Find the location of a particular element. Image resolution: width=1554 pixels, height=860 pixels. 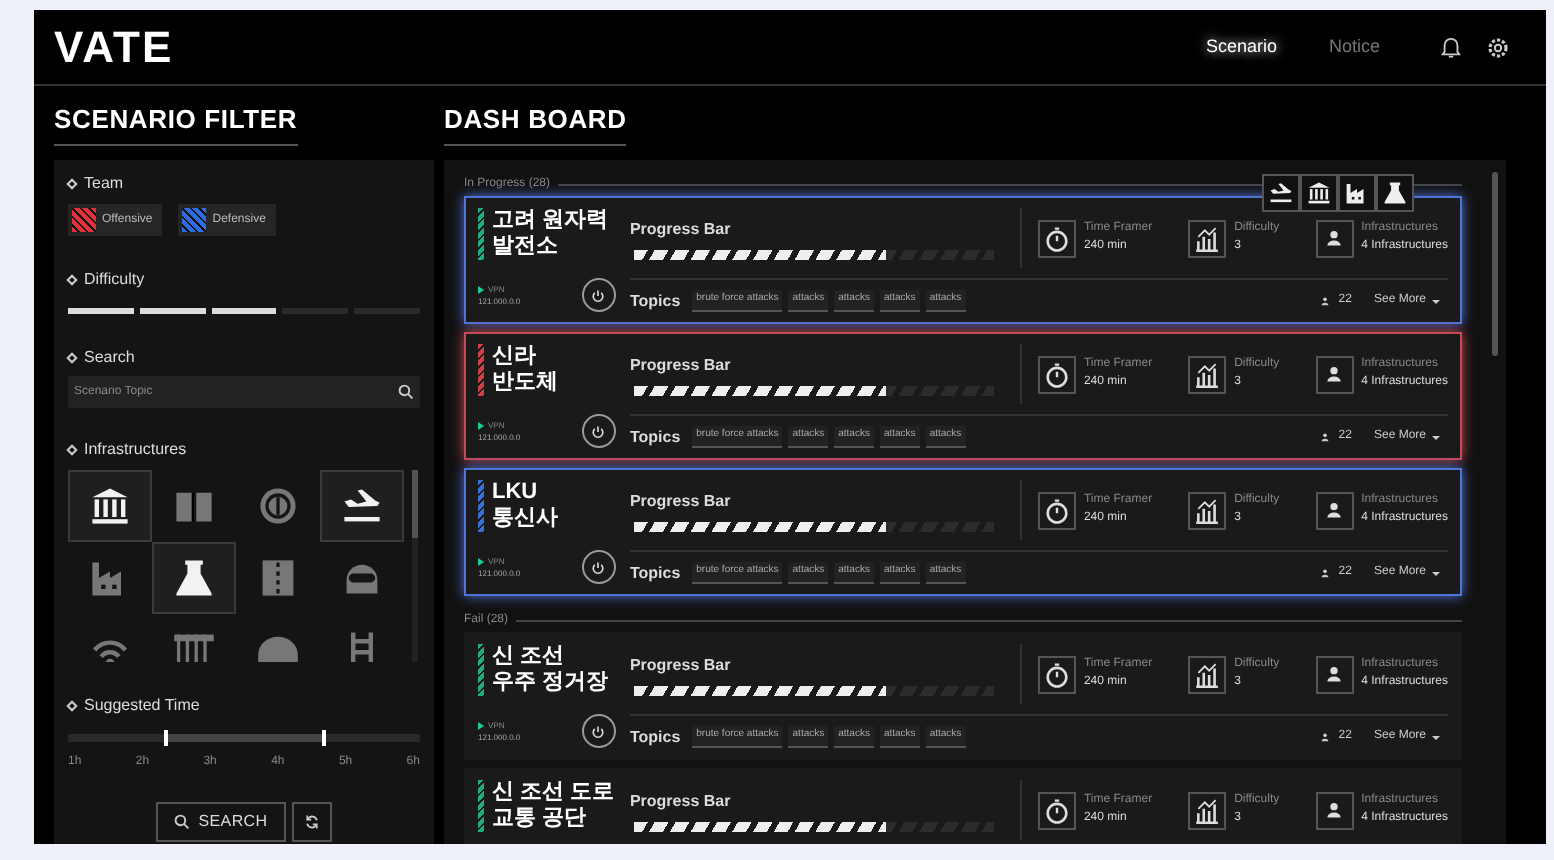

card-title: 우주 정거장 is located at coordinates (550, 683).